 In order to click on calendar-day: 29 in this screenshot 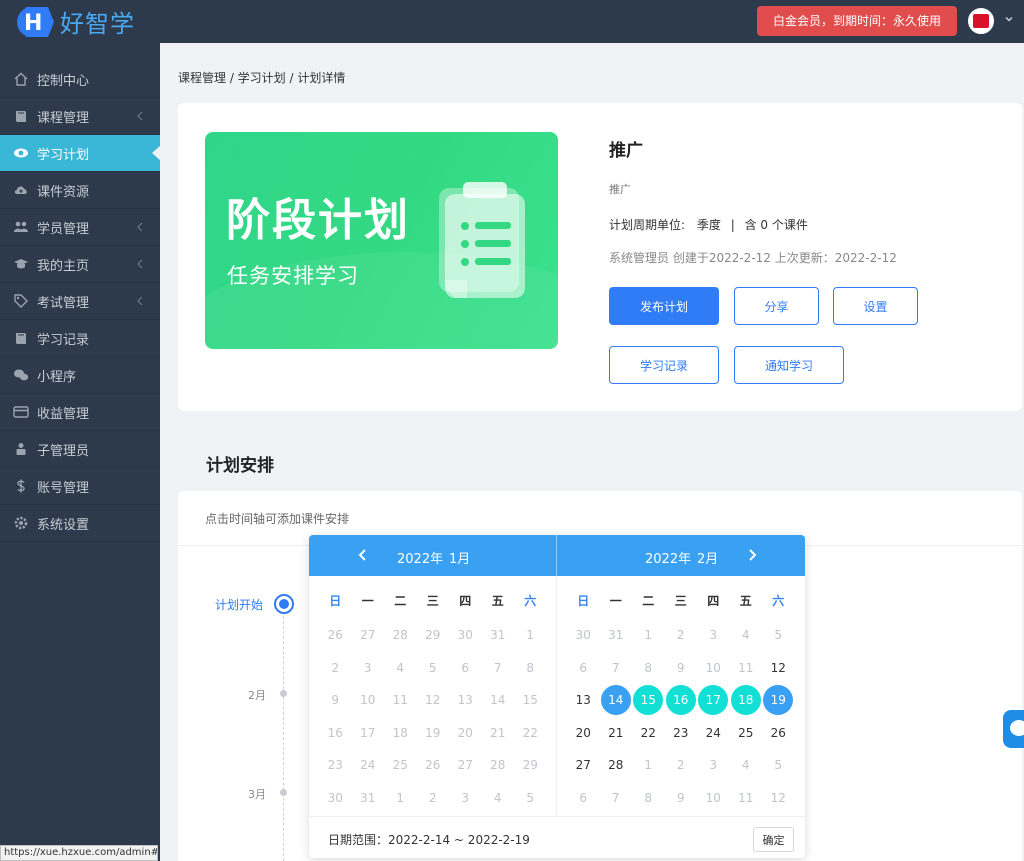, I will do `click(433, 635)`.